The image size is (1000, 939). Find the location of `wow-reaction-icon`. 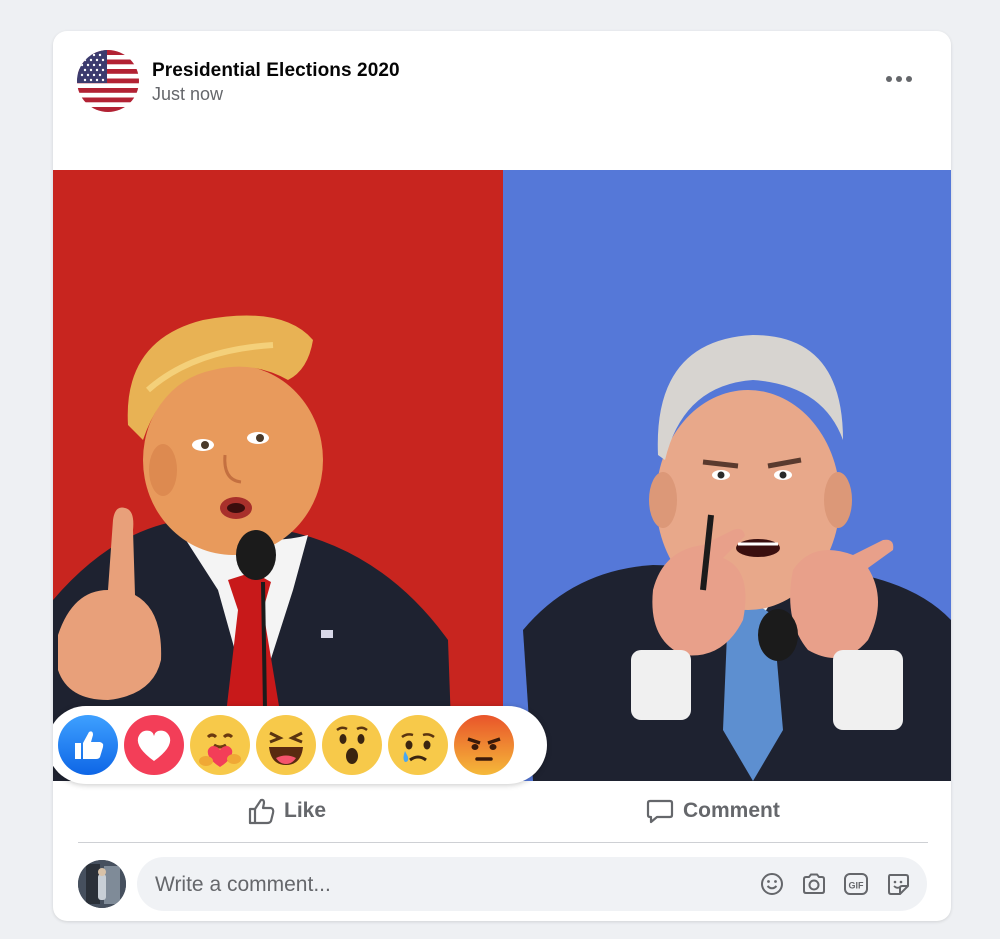

wow-reaction-icon is located at coordinates (352, 745).